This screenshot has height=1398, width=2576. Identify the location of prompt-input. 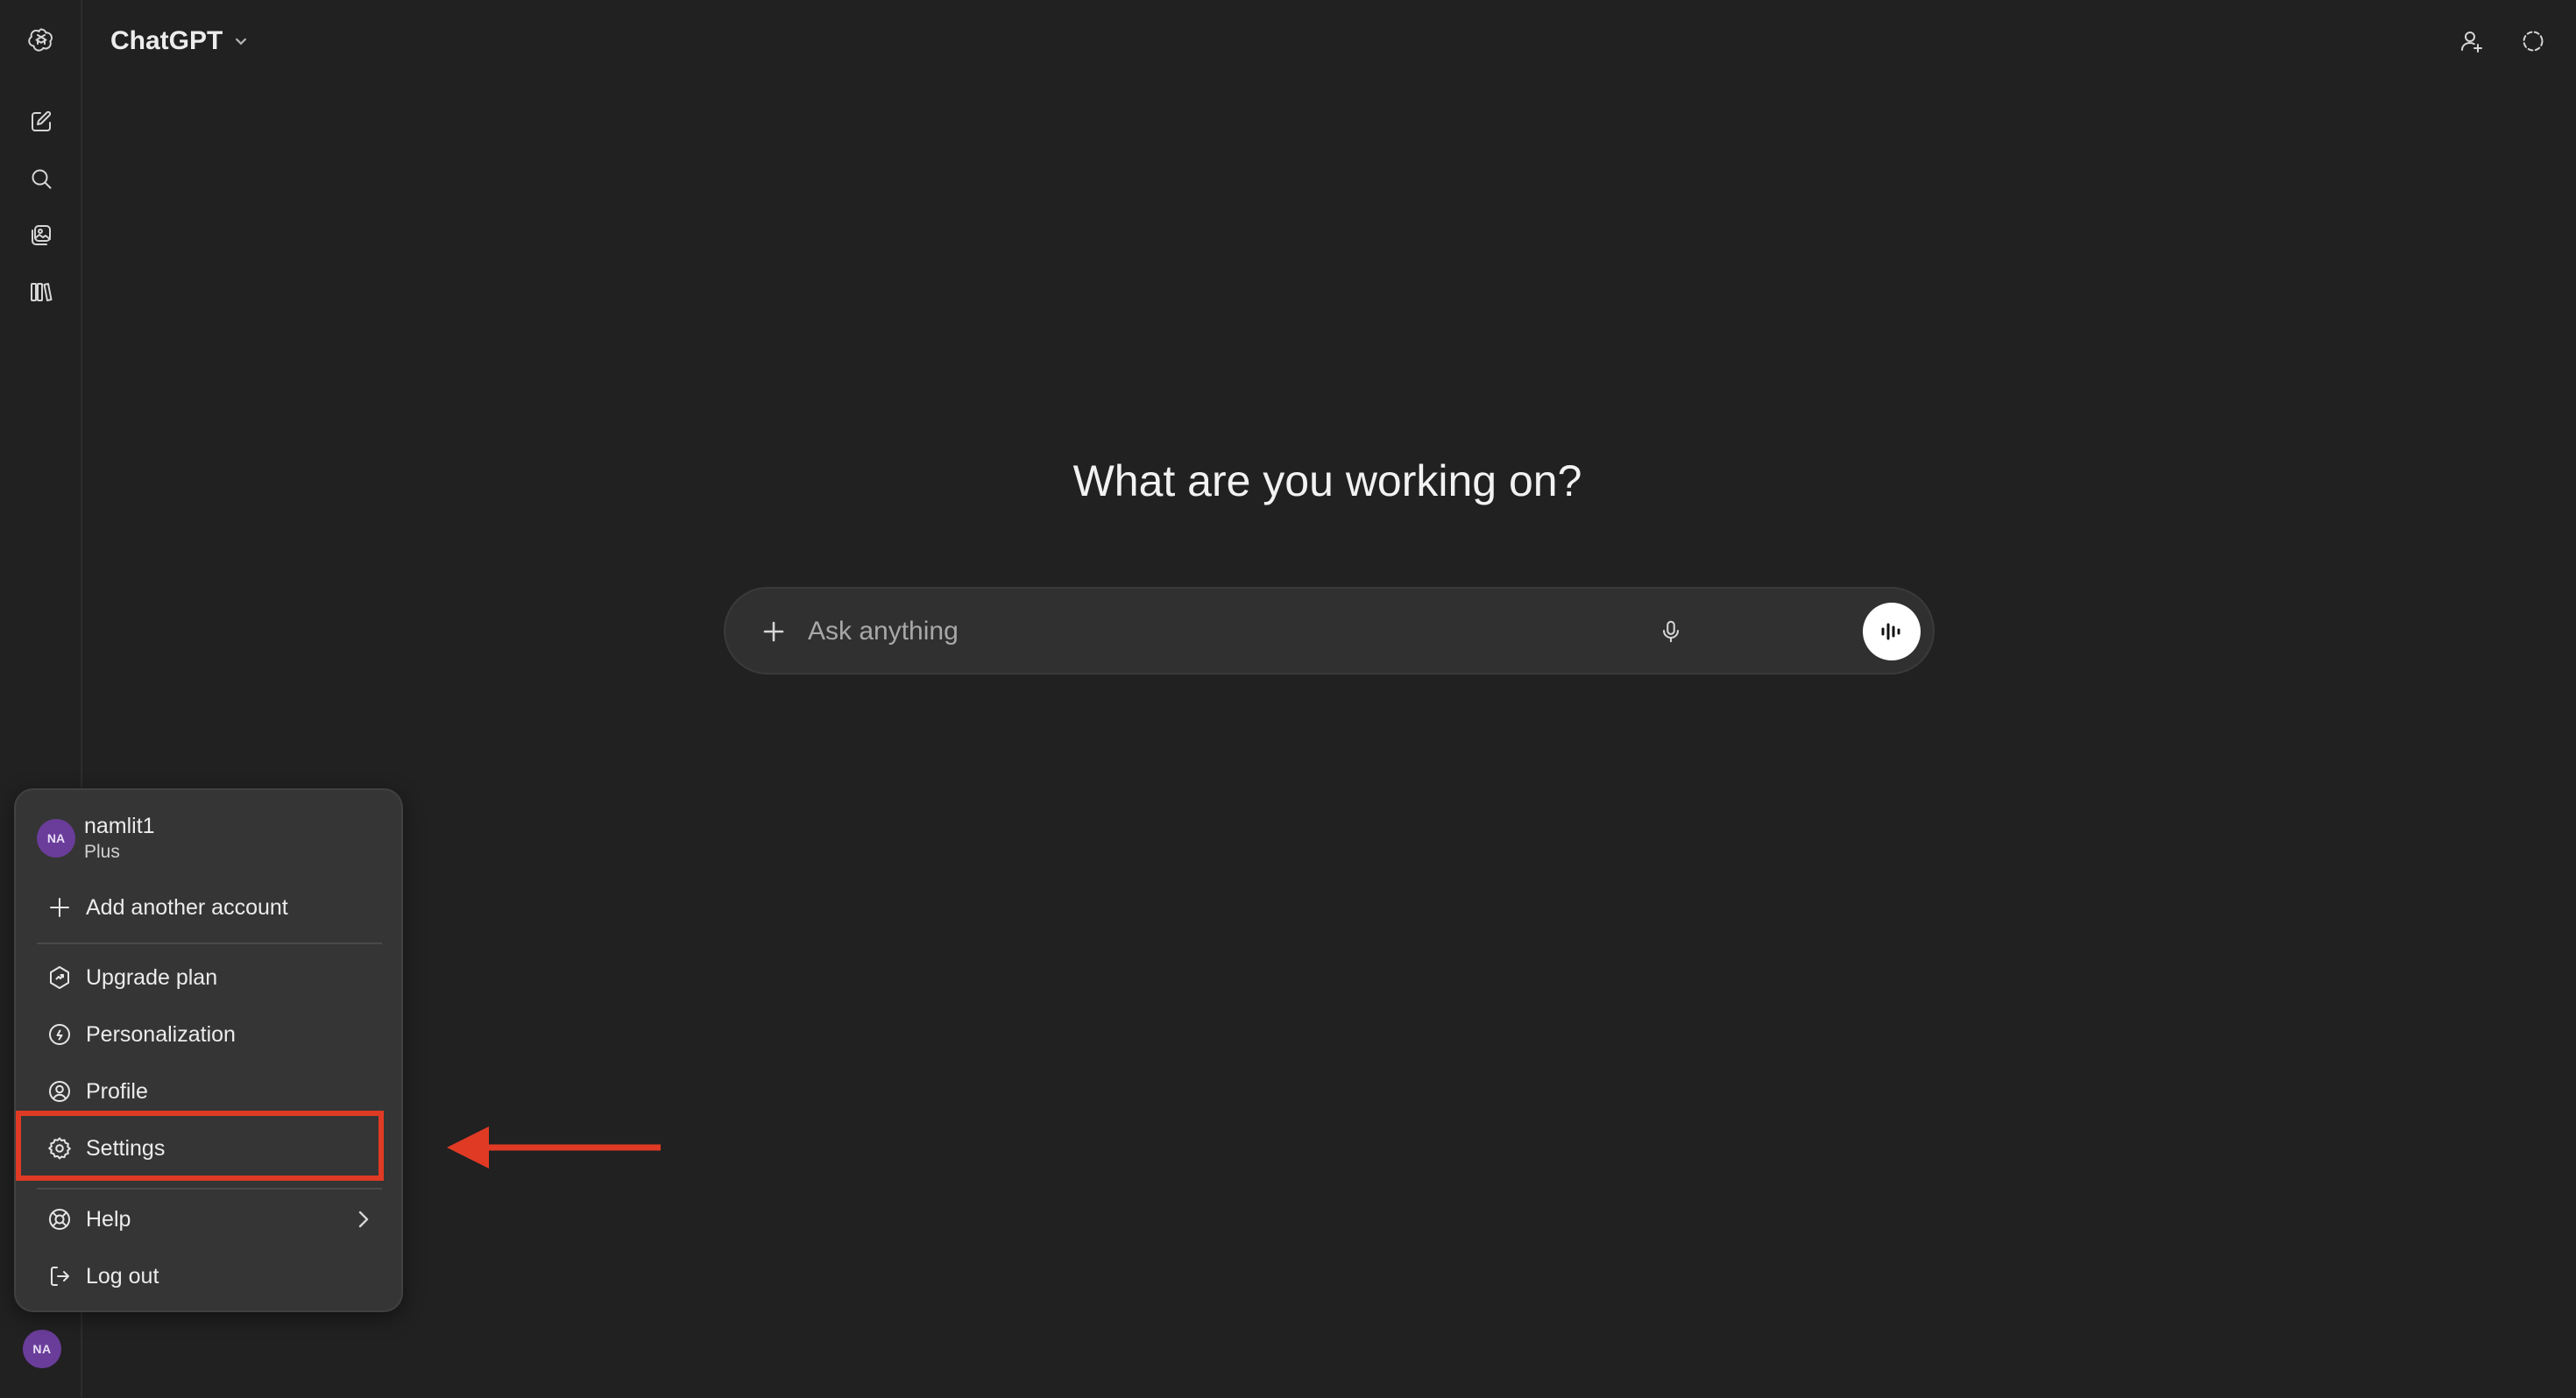
(1222, 631).